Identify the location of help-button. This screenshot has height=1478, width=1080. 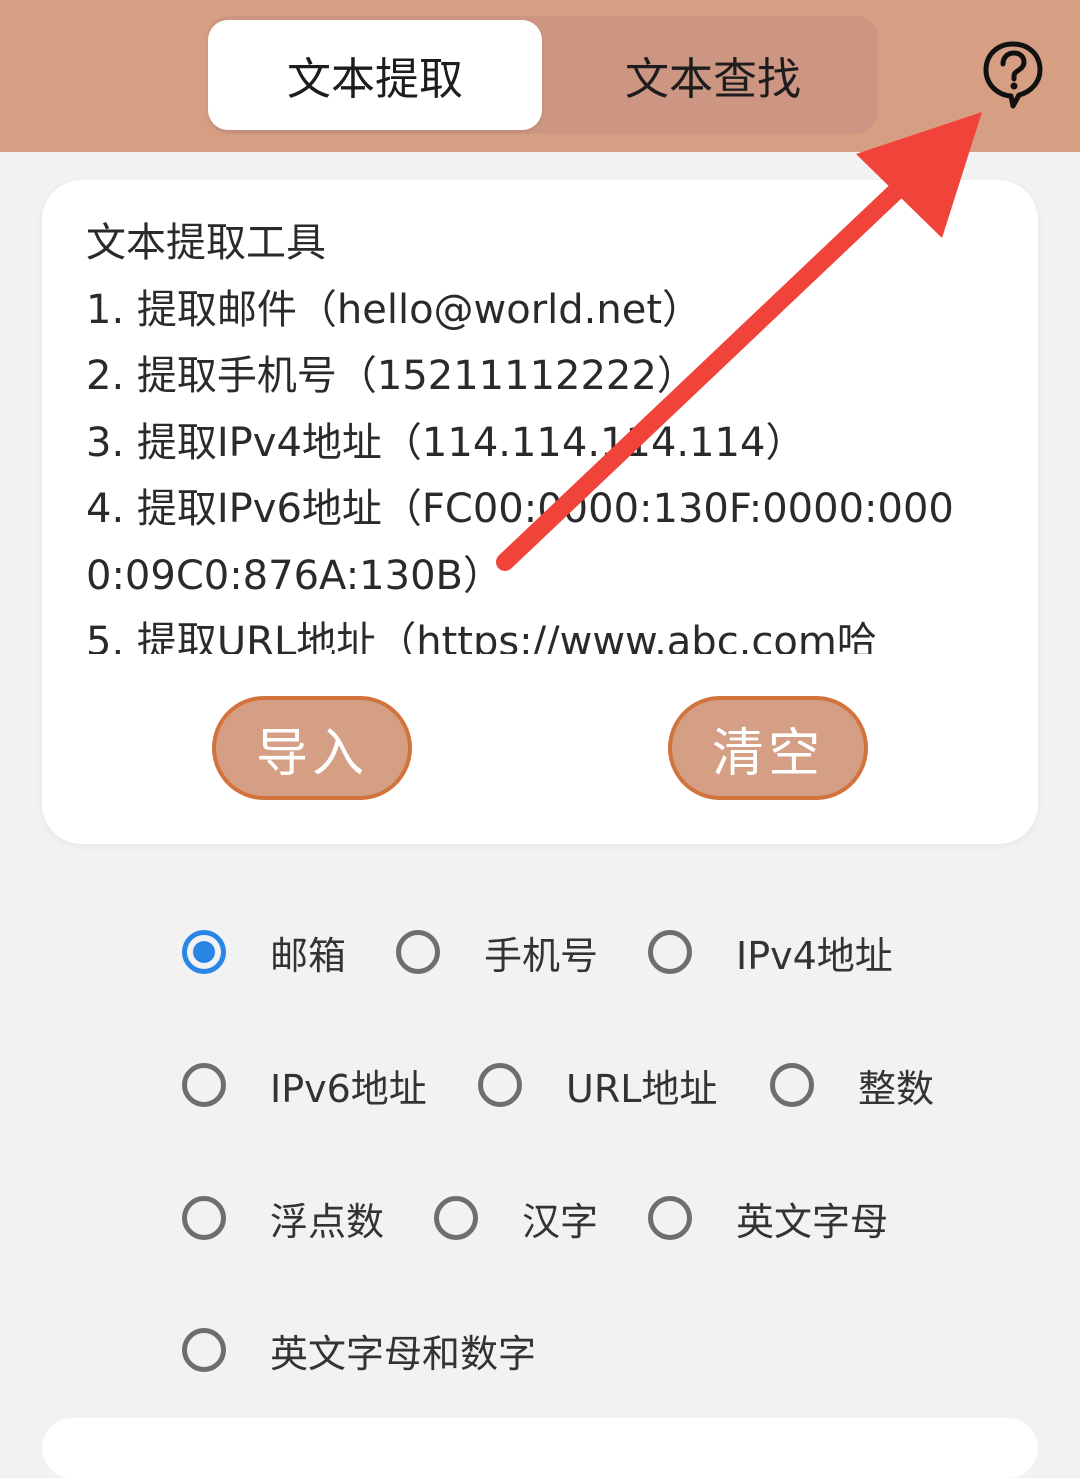
(1013, 74).